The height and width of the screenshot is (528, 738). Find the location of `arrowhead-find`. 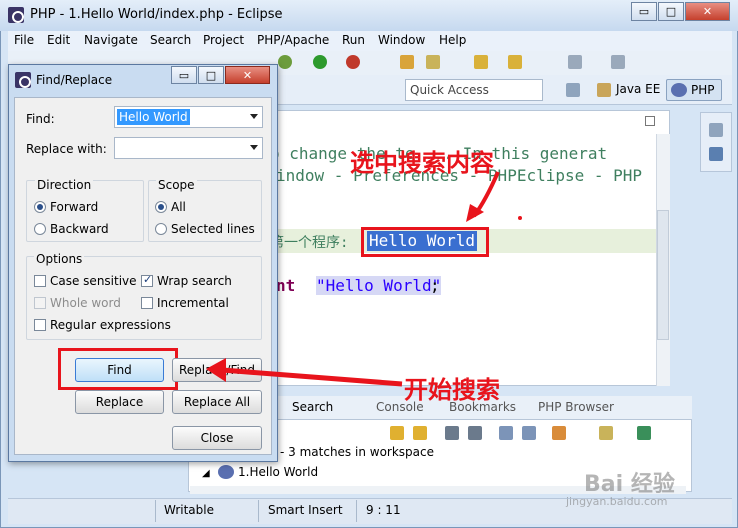

arrowhead-find is located at coordinates (216, 370).